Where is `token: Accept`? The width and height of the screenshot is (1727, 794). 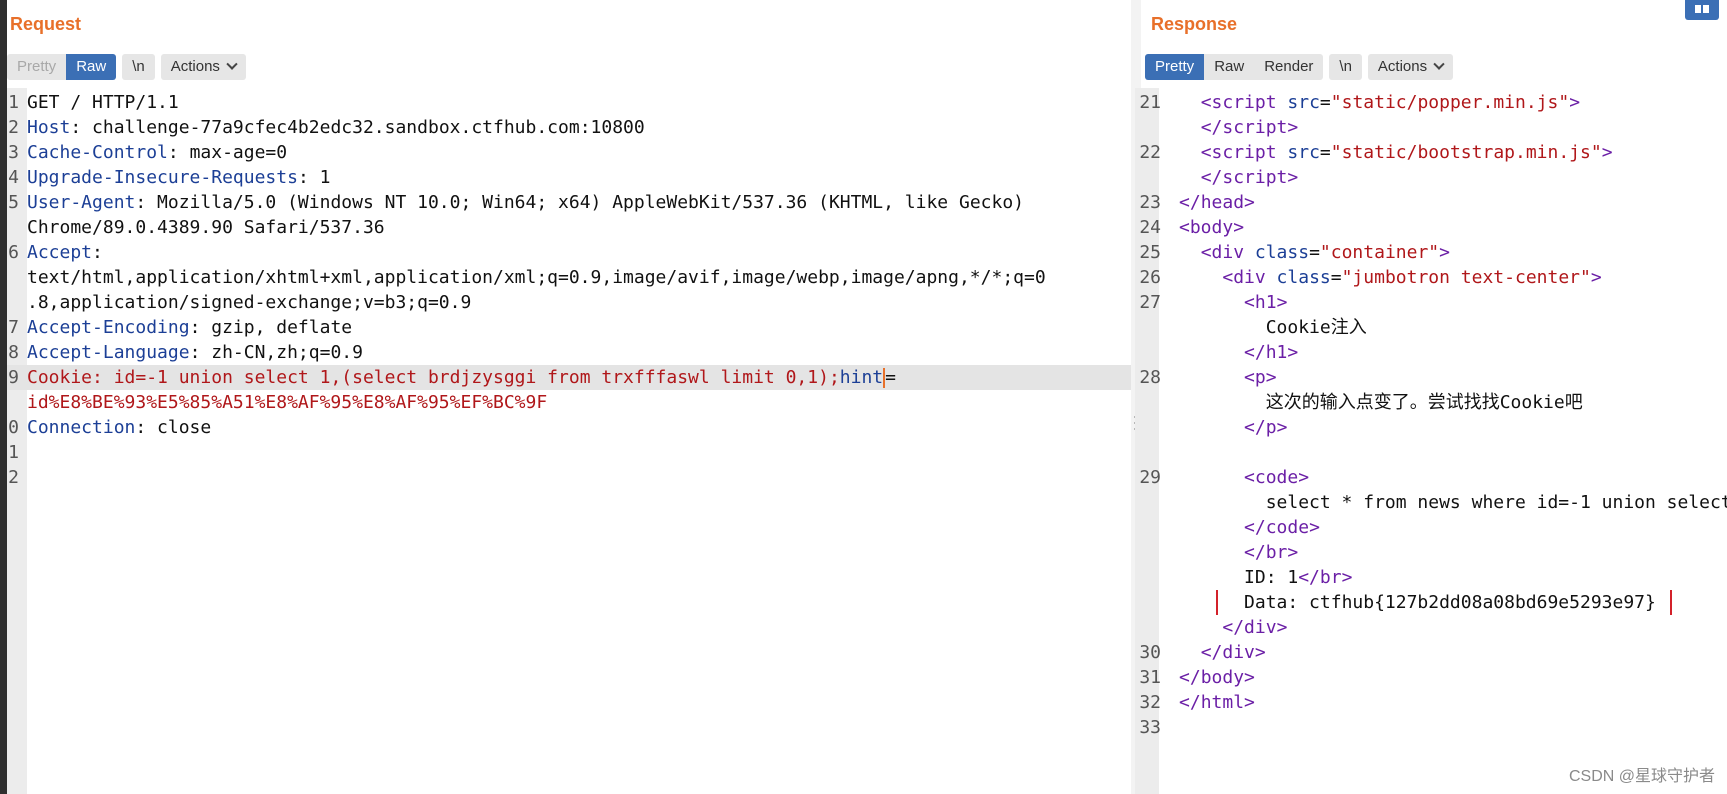
token: Accept is located at coordinates (60, 252).